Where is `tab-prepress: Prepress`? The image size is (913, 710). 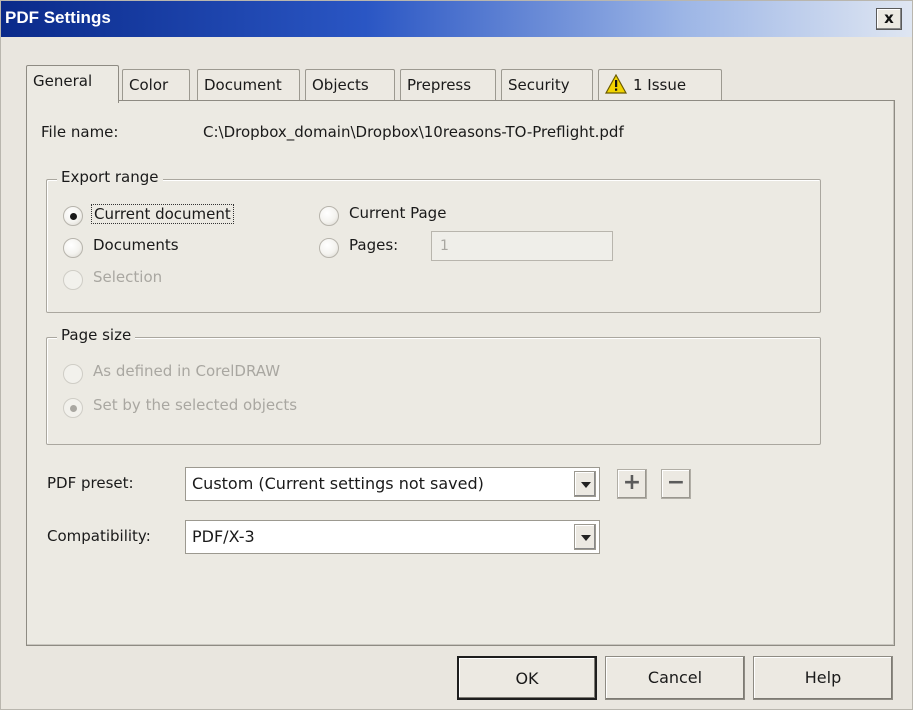 tab-prepress: Prepress is located at coordinates (448, 85).